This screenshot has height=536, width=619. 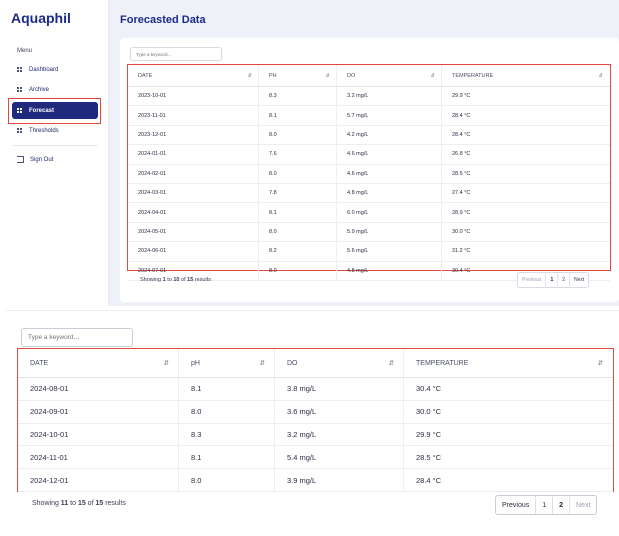 I want to click on sidebar-item-label: Thresholds, so click(x=44, y=130).